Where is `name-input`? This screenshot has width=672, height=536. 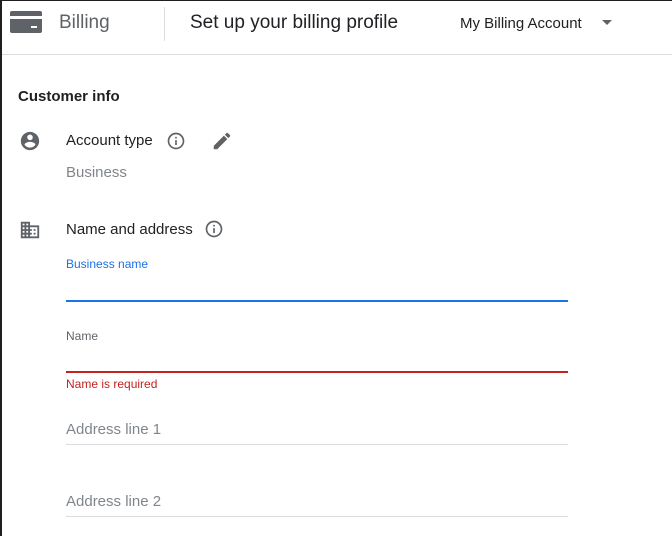 name-input is located at coordinates (317, 359).